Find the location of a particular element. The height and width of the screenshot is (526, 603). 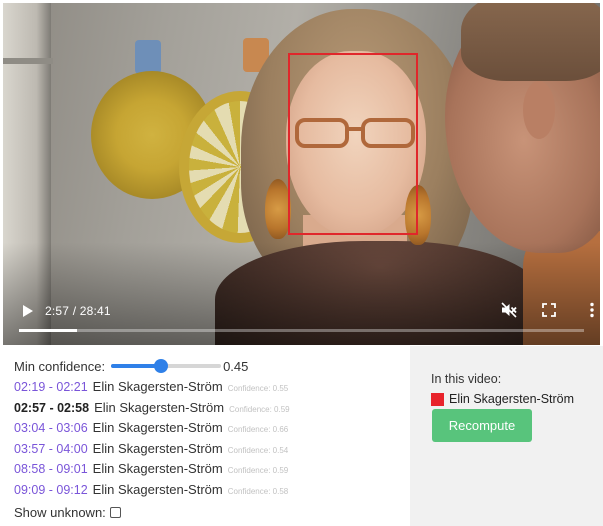

video-controls: 2:57 / 28:41 is located at coordinates (301, 320).